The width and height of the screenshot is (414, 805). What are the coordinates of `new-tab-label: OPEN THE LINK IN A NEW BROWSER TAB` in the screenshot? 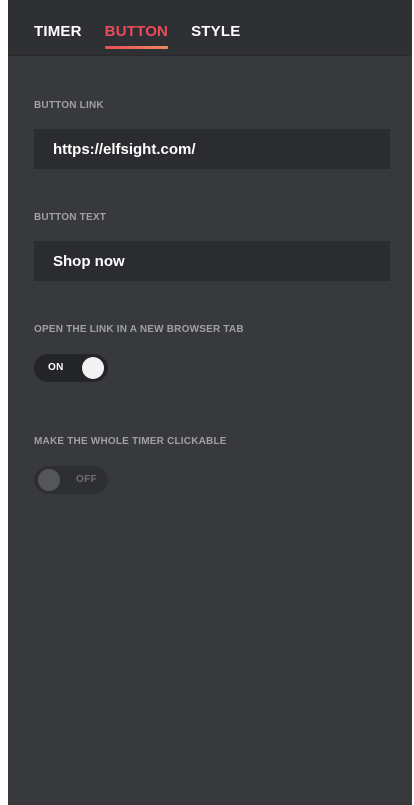 It's located at (139, 329).